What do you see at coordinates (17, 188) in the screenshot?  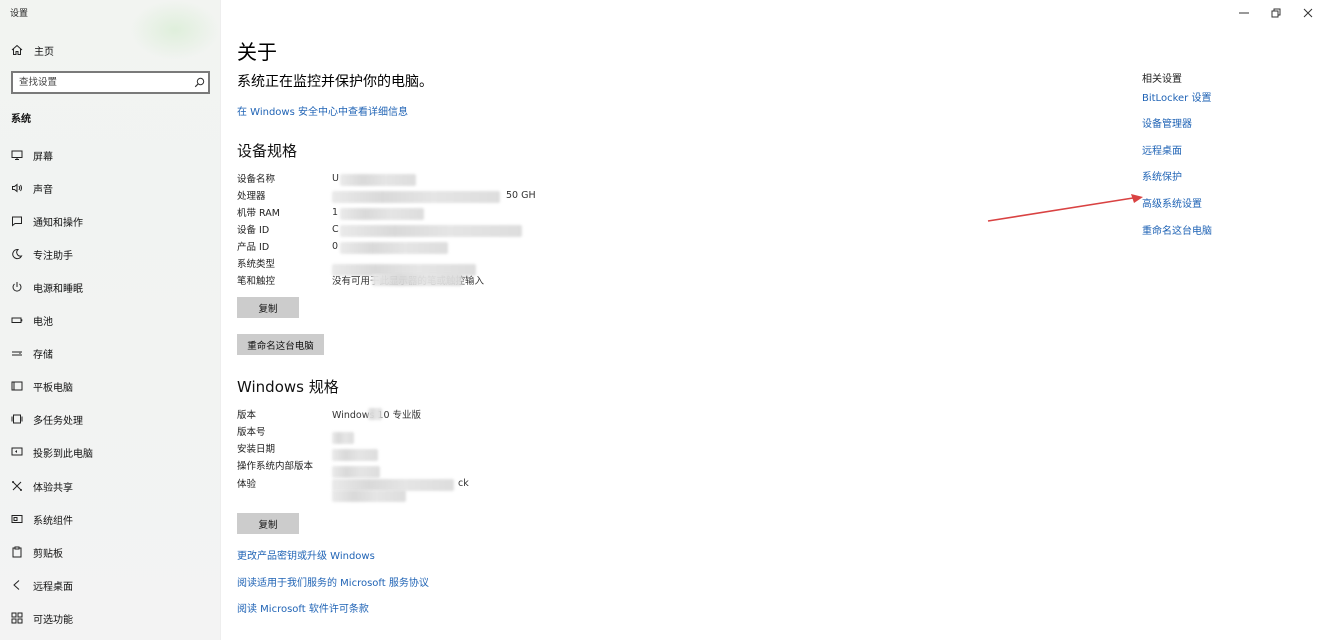 I see `speaker-icon` at bounding box center [17, 188].